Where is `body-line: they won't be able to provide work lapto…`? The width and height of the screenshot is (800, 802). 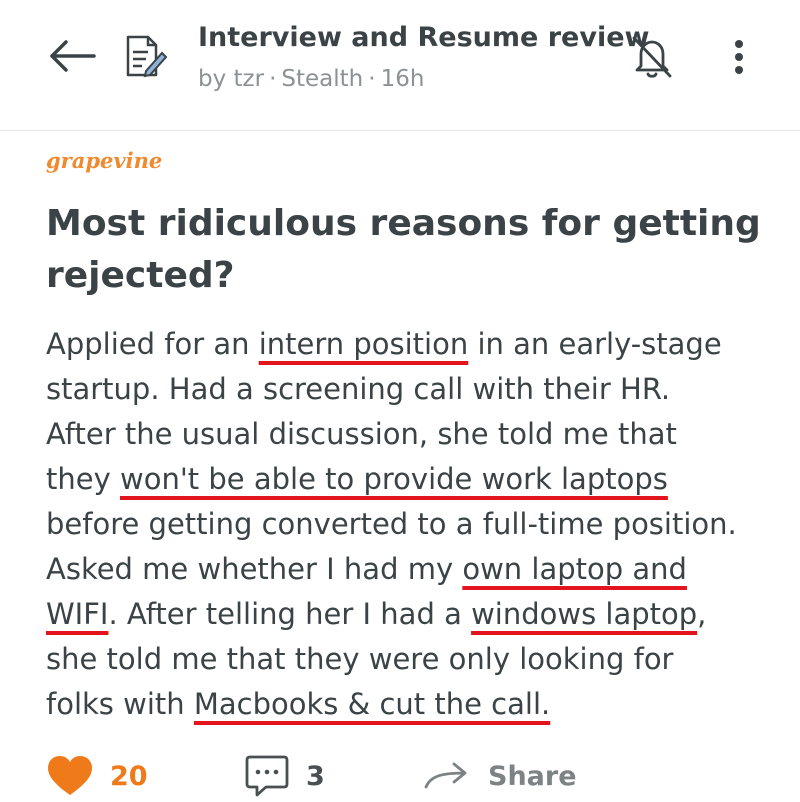 body-line: they won't be able to provide work lapto… is located at coordinates (406, 479).